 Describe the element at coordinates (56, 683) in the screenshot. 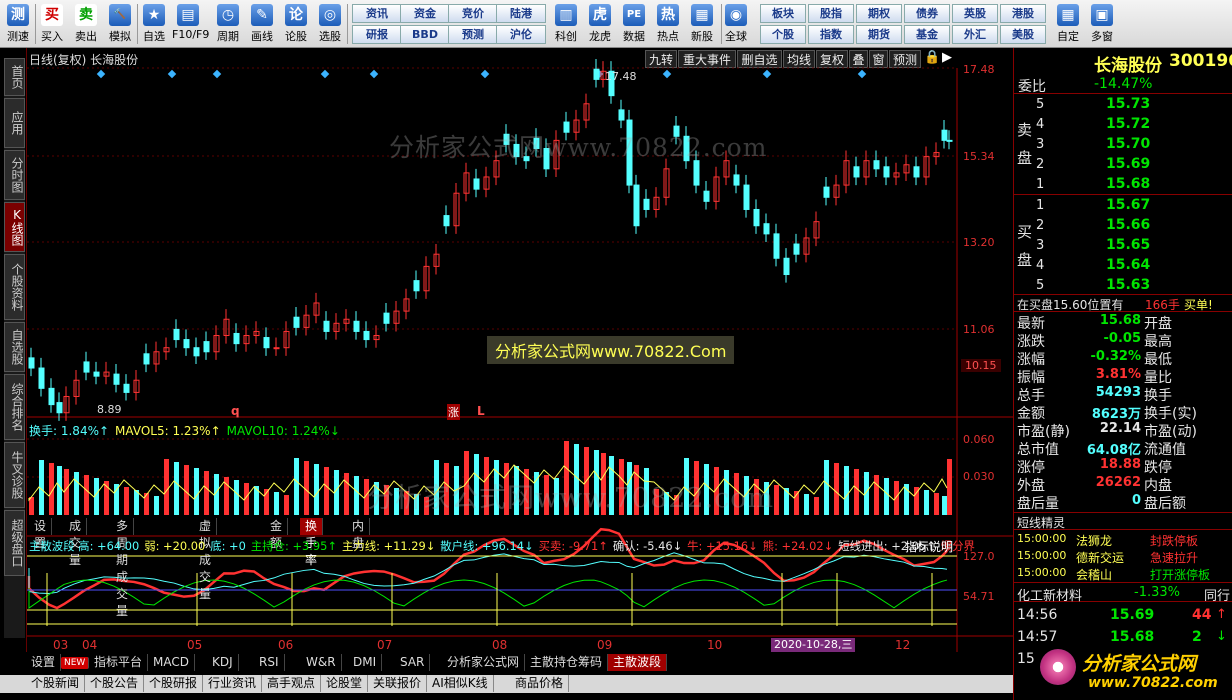

I see `info-tab: 个股新闻` at that location.